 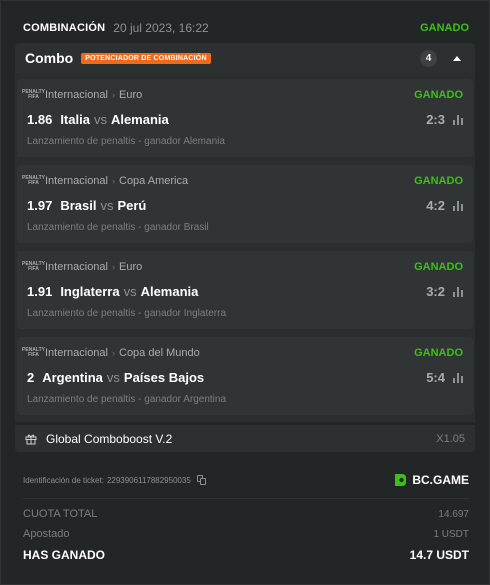 What do you see at coordinates (64, 555) in the screenshot?
I see `won-label: HAS GANADO` at bounding box center [64, 555].